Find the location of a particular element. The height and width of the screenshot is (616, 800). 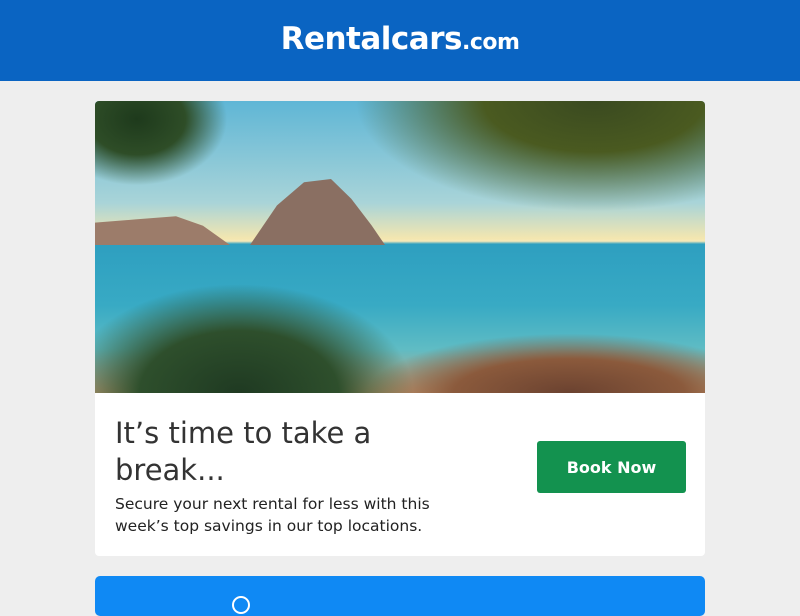

coast-rocks is located at coordinates (162, 230).